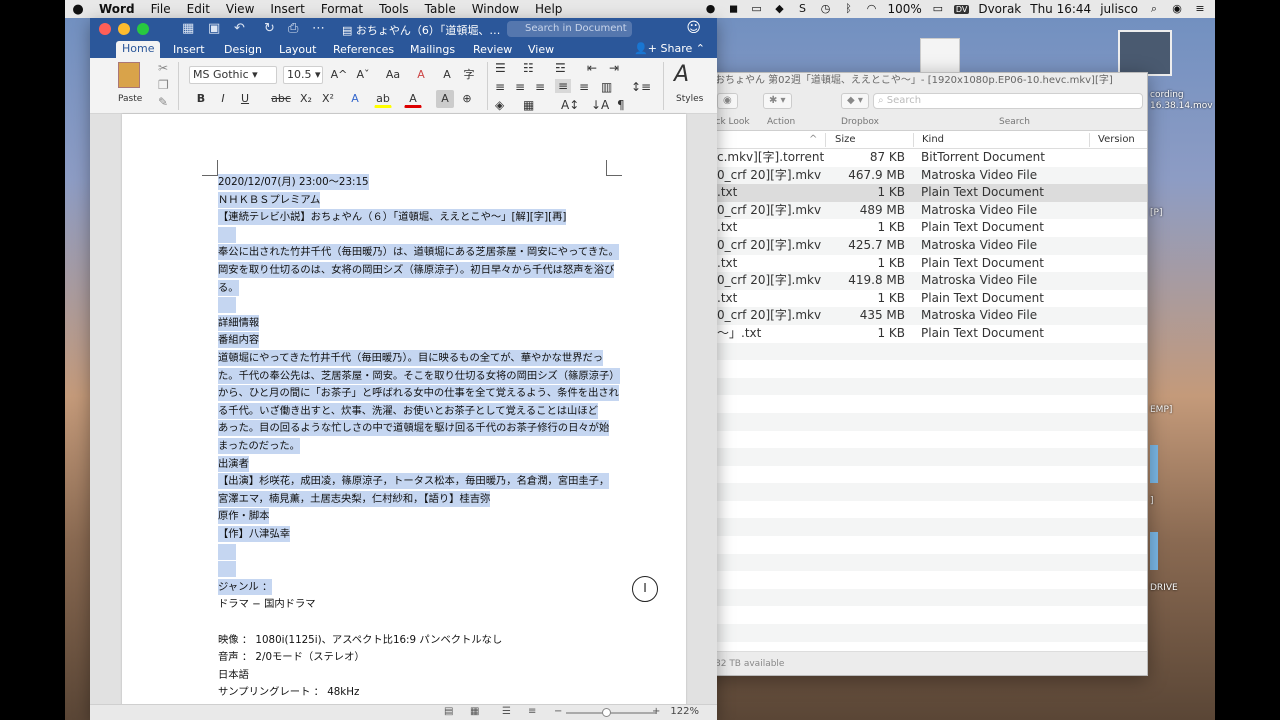  What do you see at coordinates (188, 28) in the screenshot?
I see `sidebar-toggle-icon: ▦` at bounding box center [188, 28].